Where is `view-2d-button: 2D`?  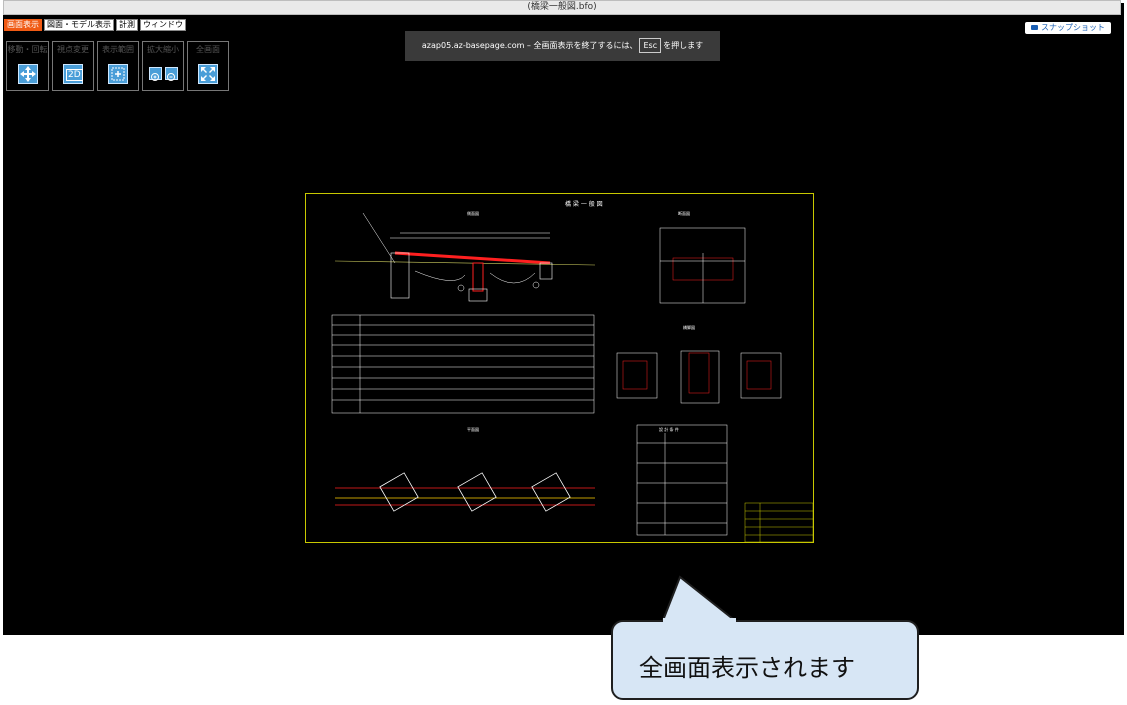 view-2d-button: 2D is located at coordinates (73, 74).